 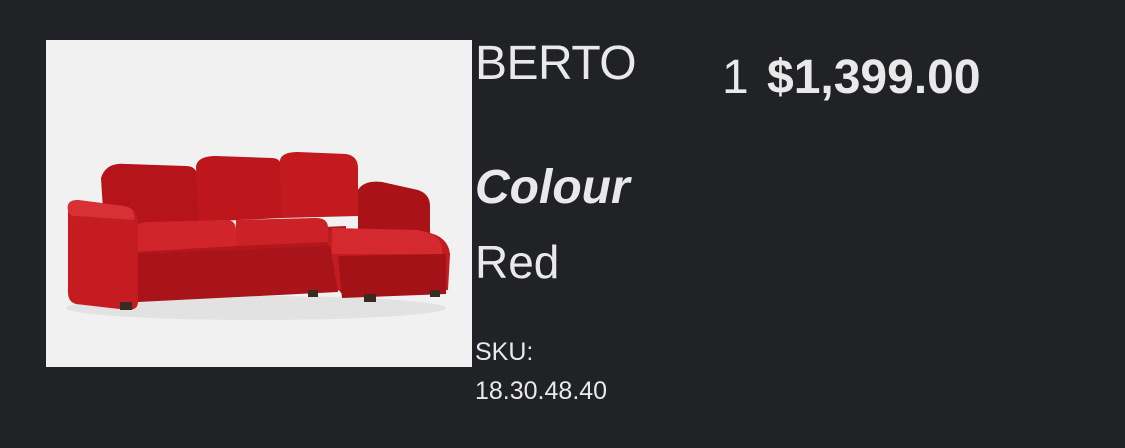 What do you see at coordinates (556, 64) in the screenshot?
I see `product-name: BERTO` at bounding box center [556, 64].